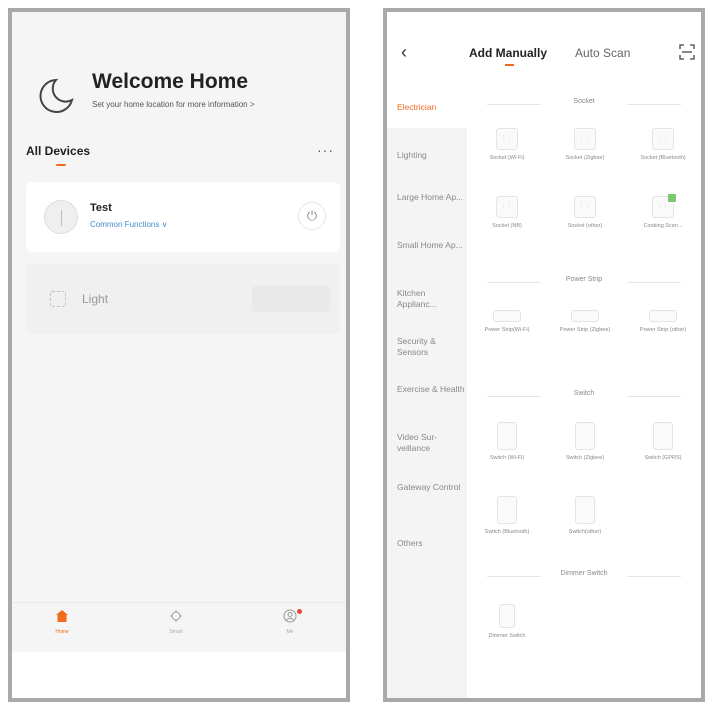 This screenshot has width=713, height=706. Describe the element at coordinates (290, 632) in the screenshot. I see `tab-label: Me` at that location.